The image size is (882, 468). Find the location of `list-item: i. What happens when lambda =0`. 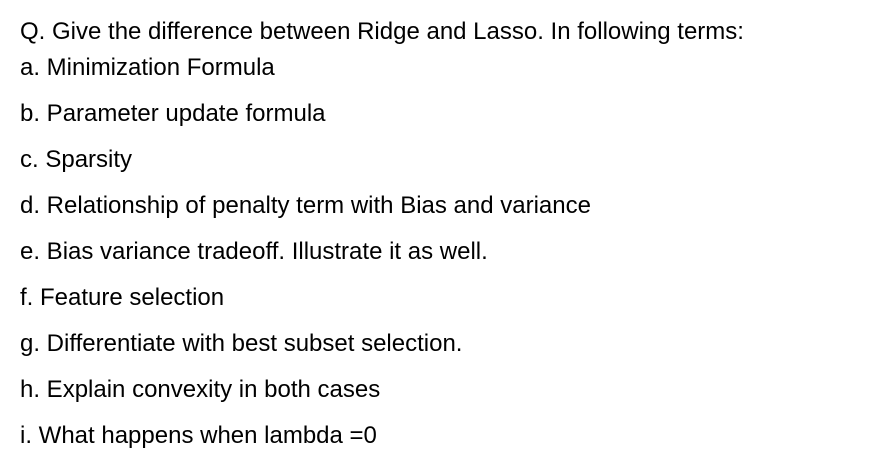

list-item: i. What happens when lambda =0 is located at coordinates (198, 435).